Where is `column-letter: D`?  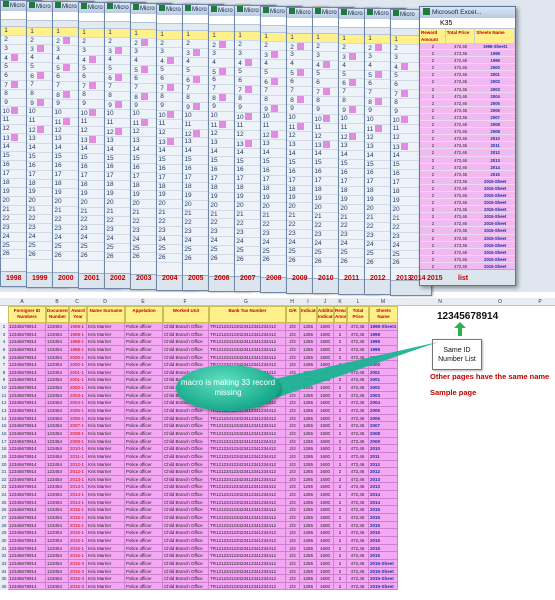 column-letter: D is located at coordinates (105, 302).